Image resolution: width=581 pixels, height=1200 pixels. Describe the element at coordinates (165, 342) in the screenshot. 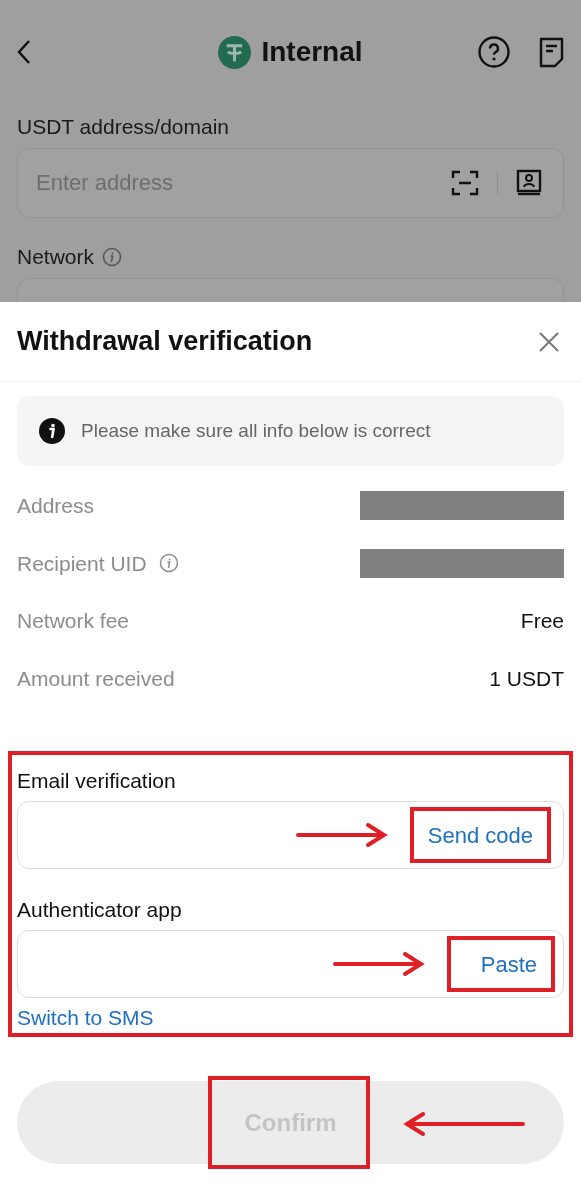

I see `sheet-title: Withdrawal verification` at that location.